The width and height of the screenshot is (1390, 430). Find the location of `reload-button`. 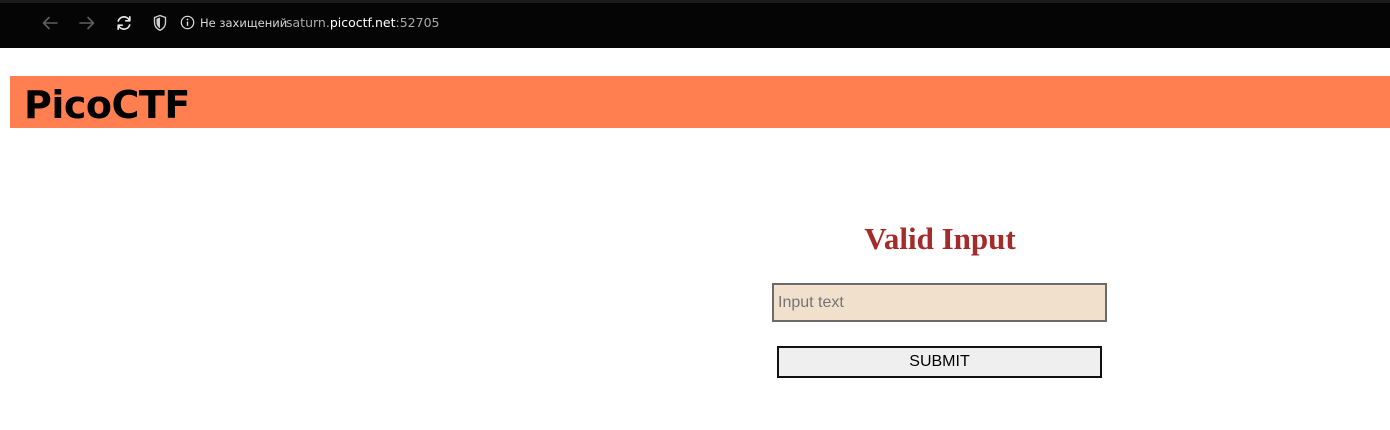

reload-button is located at coordinates (124, 23).